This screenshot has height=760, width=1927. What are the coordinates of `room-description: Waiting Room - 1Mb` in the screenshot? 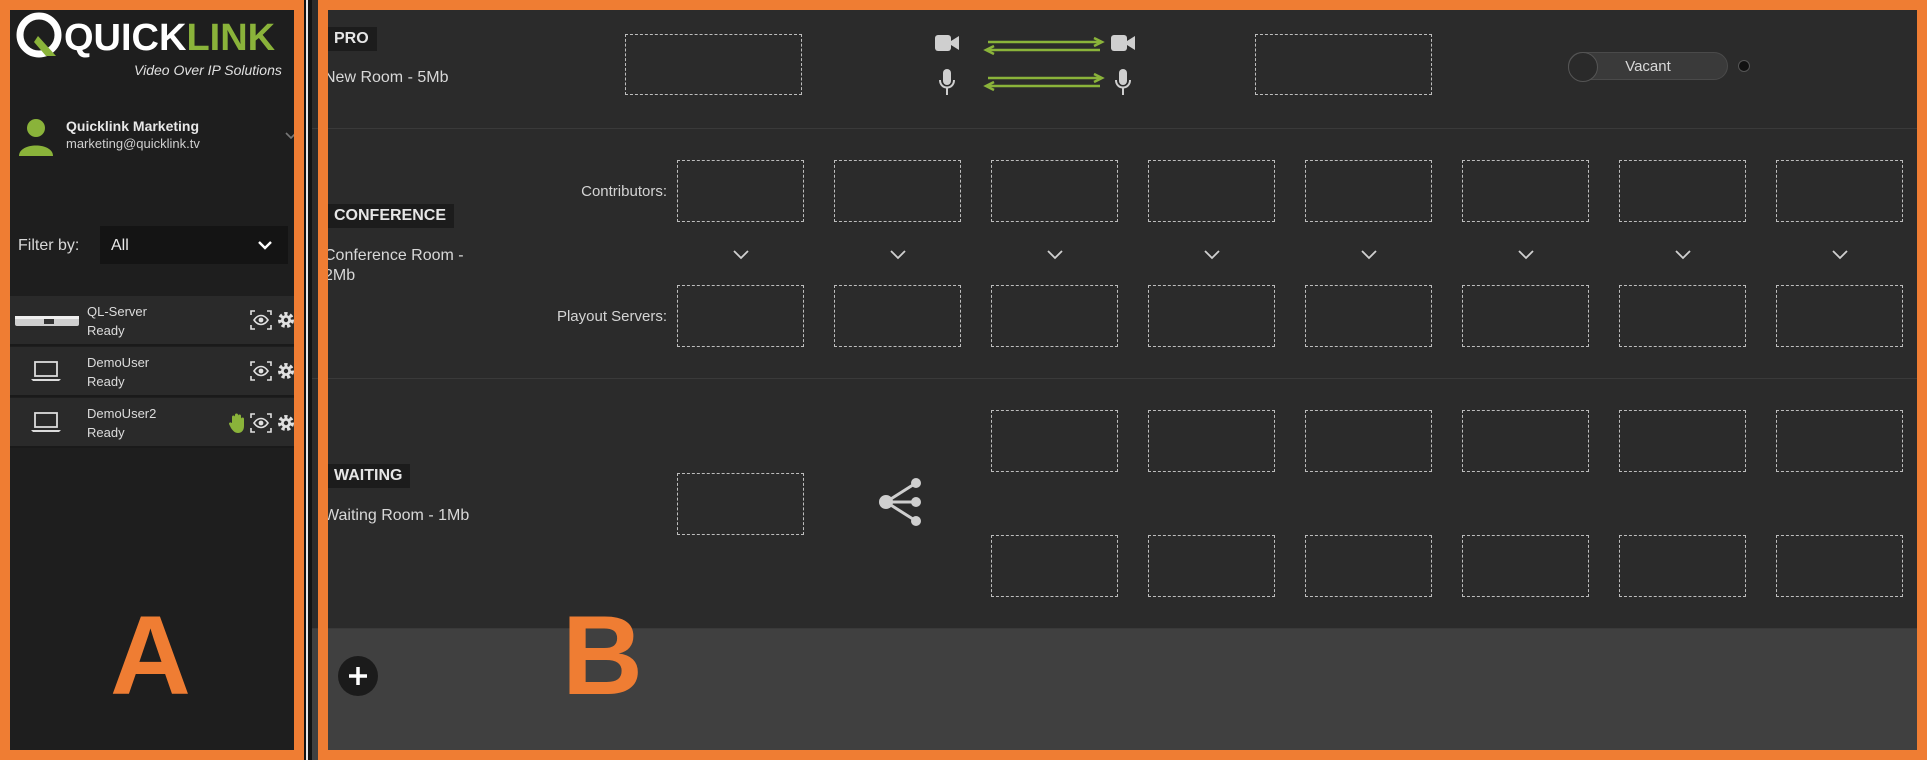 It's located at (397, 515).